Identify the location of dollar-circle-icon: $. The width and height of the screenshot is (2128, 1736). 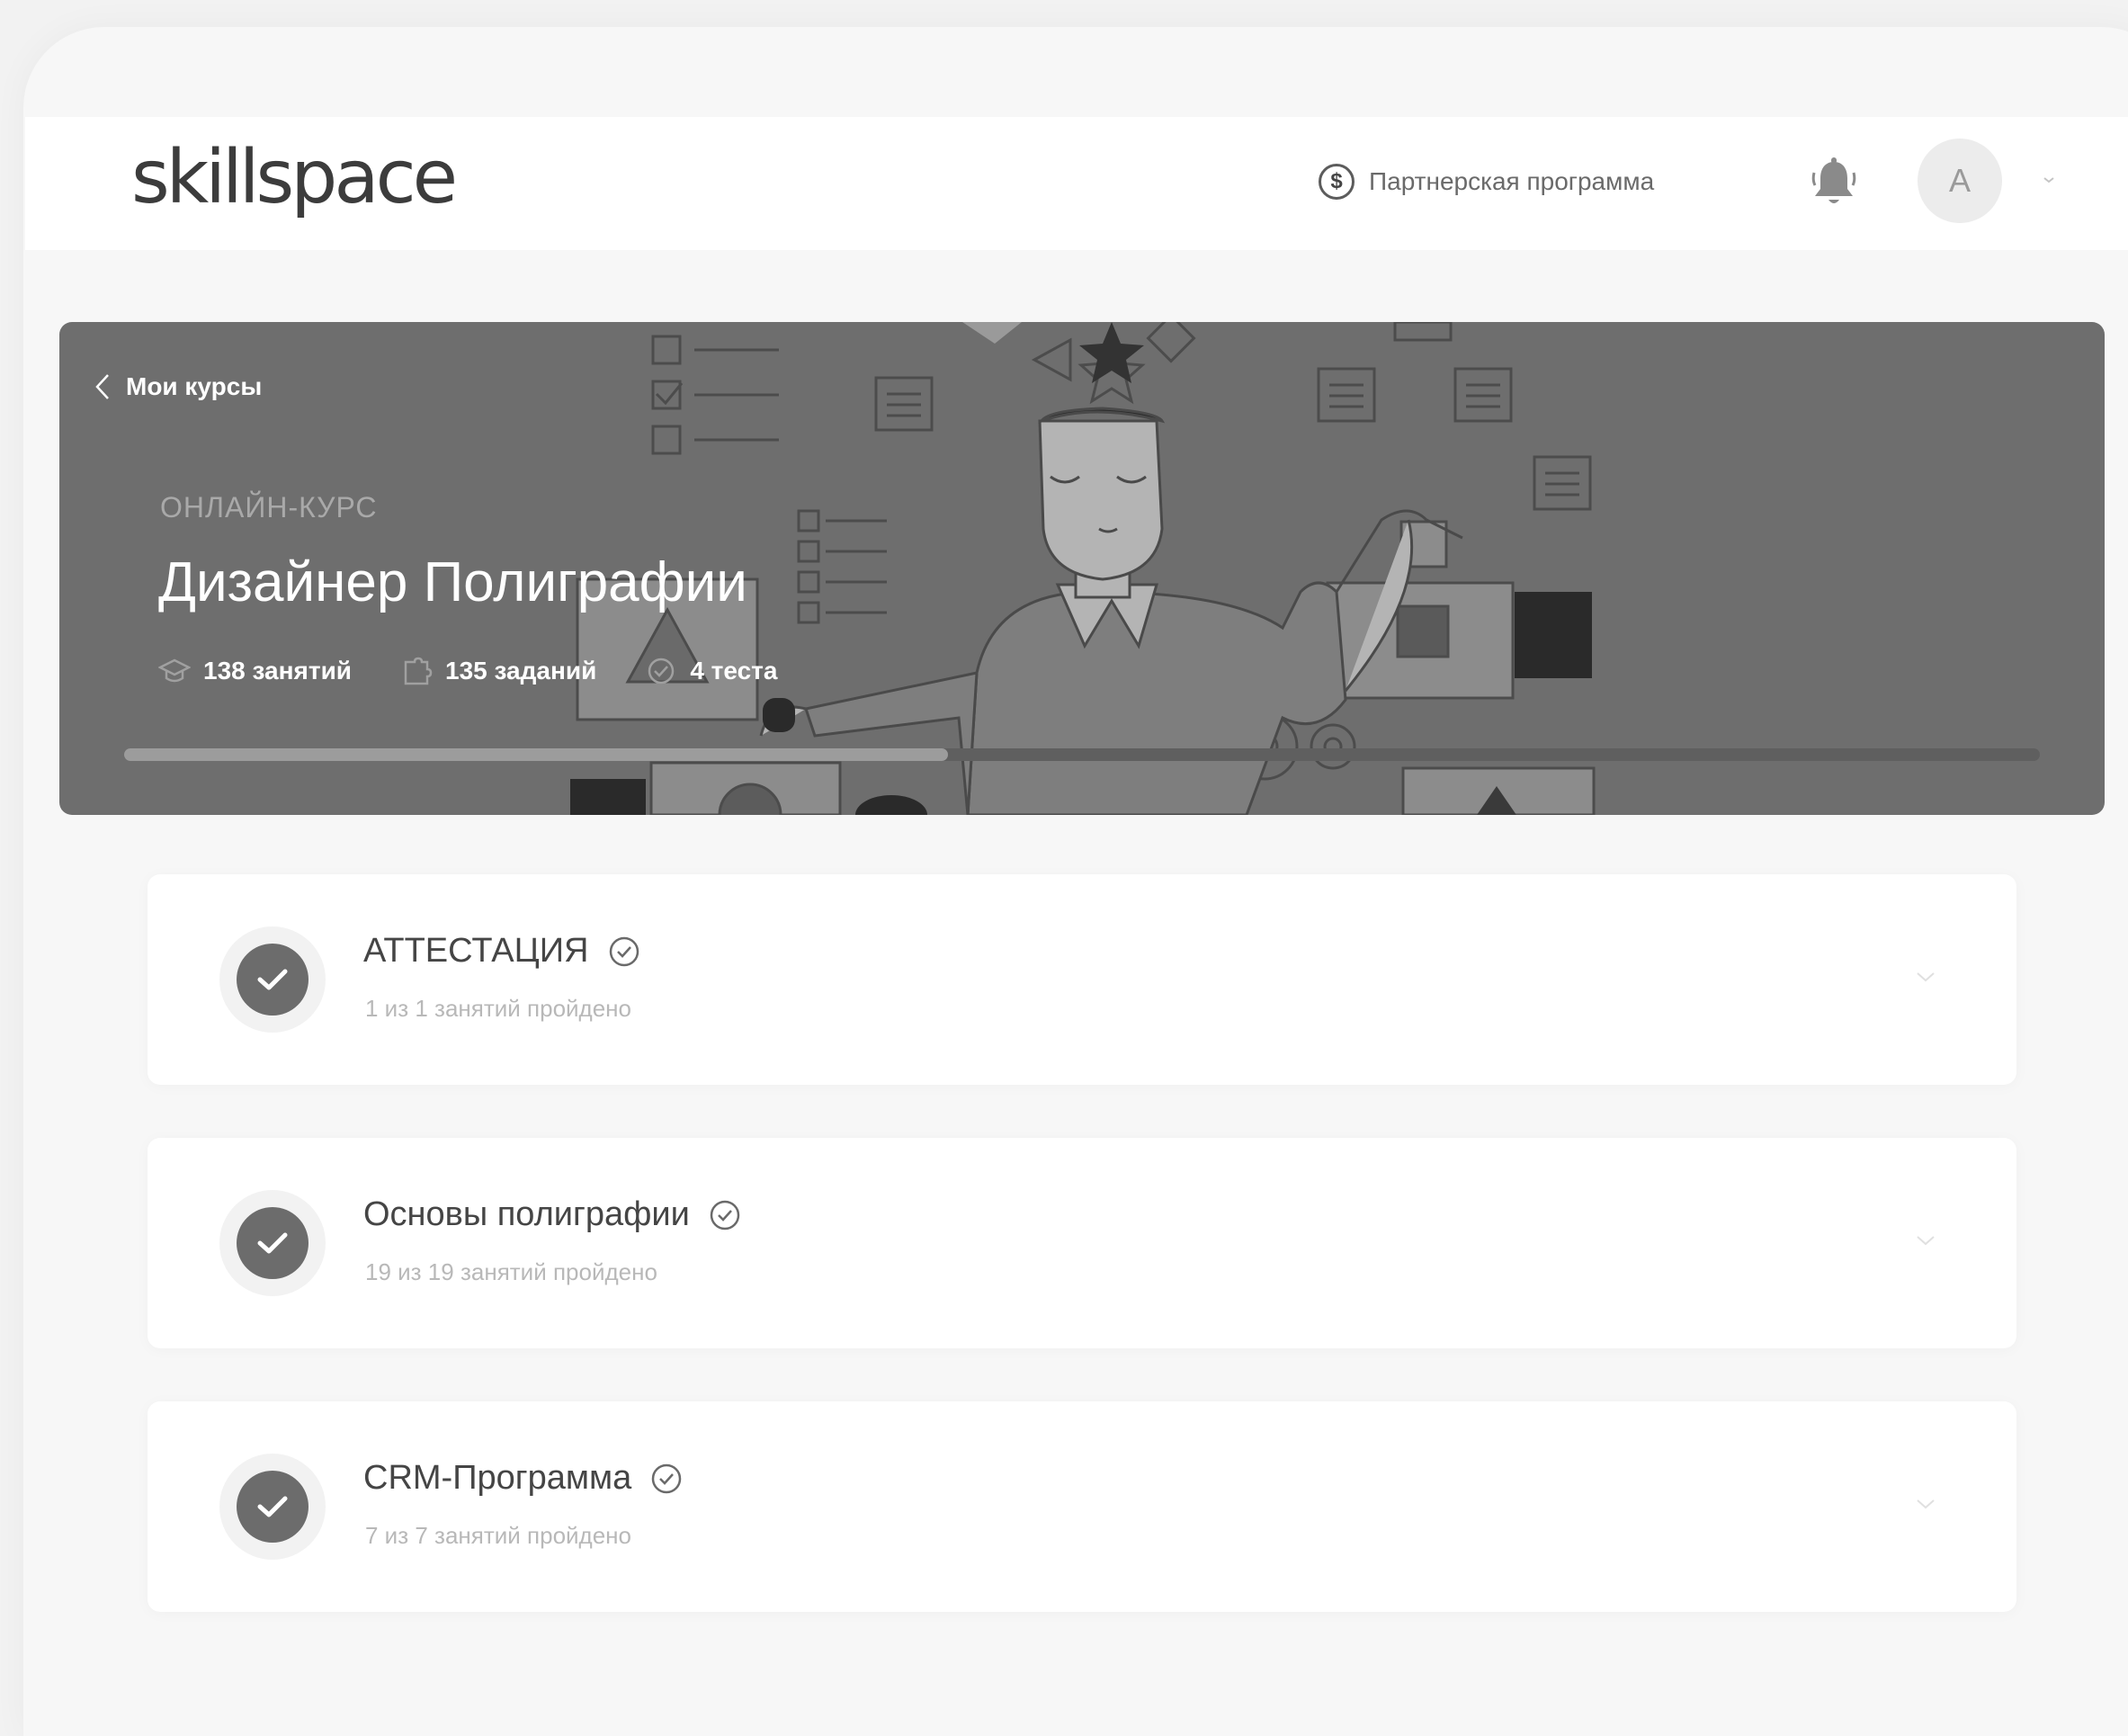
(1337, 182).